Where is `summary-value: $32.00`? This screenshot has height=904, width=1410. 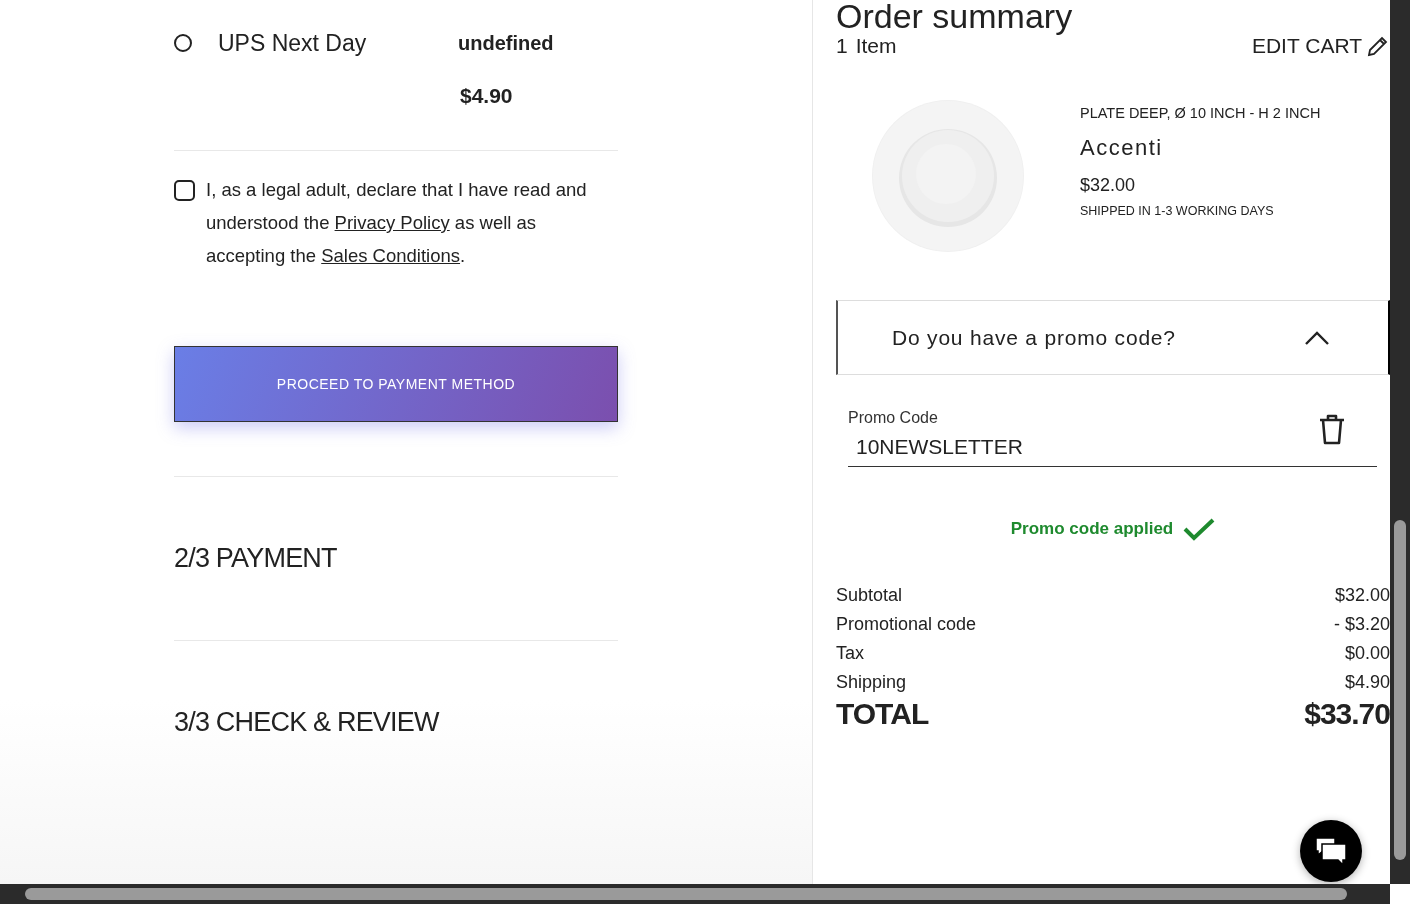 summary-value: $32.00 is located at coordinates (1362, 595).